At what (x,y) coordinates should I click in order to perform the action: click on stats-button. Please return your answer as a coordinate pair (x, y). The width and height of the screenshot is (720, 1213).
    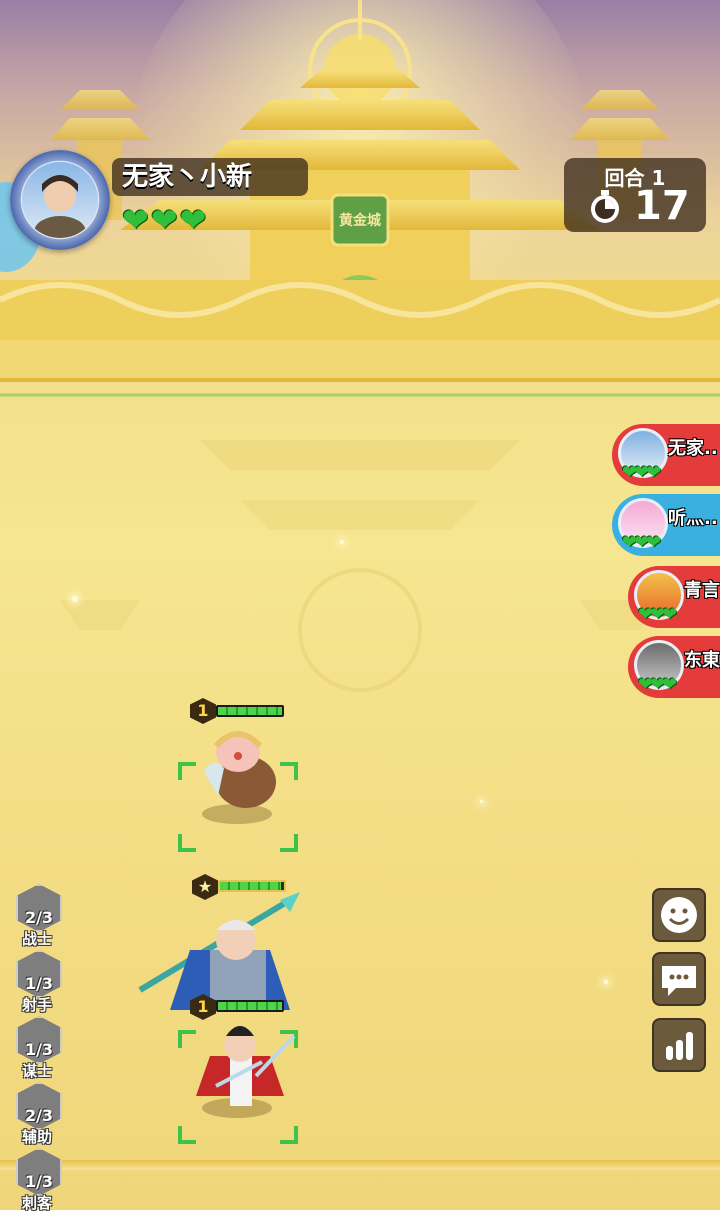
    Looking at the image, I should click on (679, 1045).